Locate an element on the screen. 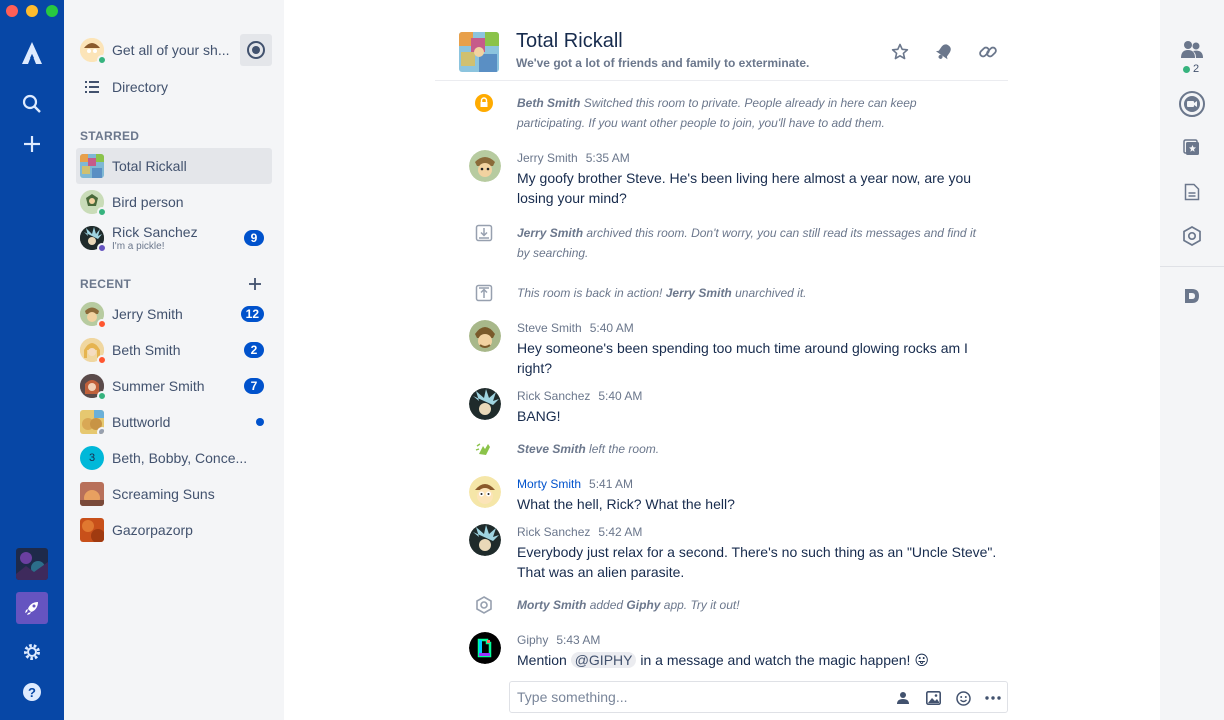 This screenshot has height=720, width=1224. sidebar-item-buttworld: Buttworld is located at coordinates (174, 422).